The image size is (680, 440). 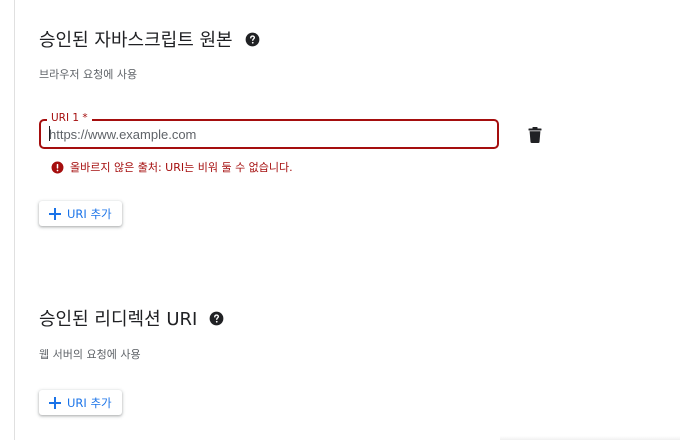 I want to click on redirect-uris-description: 웹 서버의 요청에 사용, so click(x=90, y=354).